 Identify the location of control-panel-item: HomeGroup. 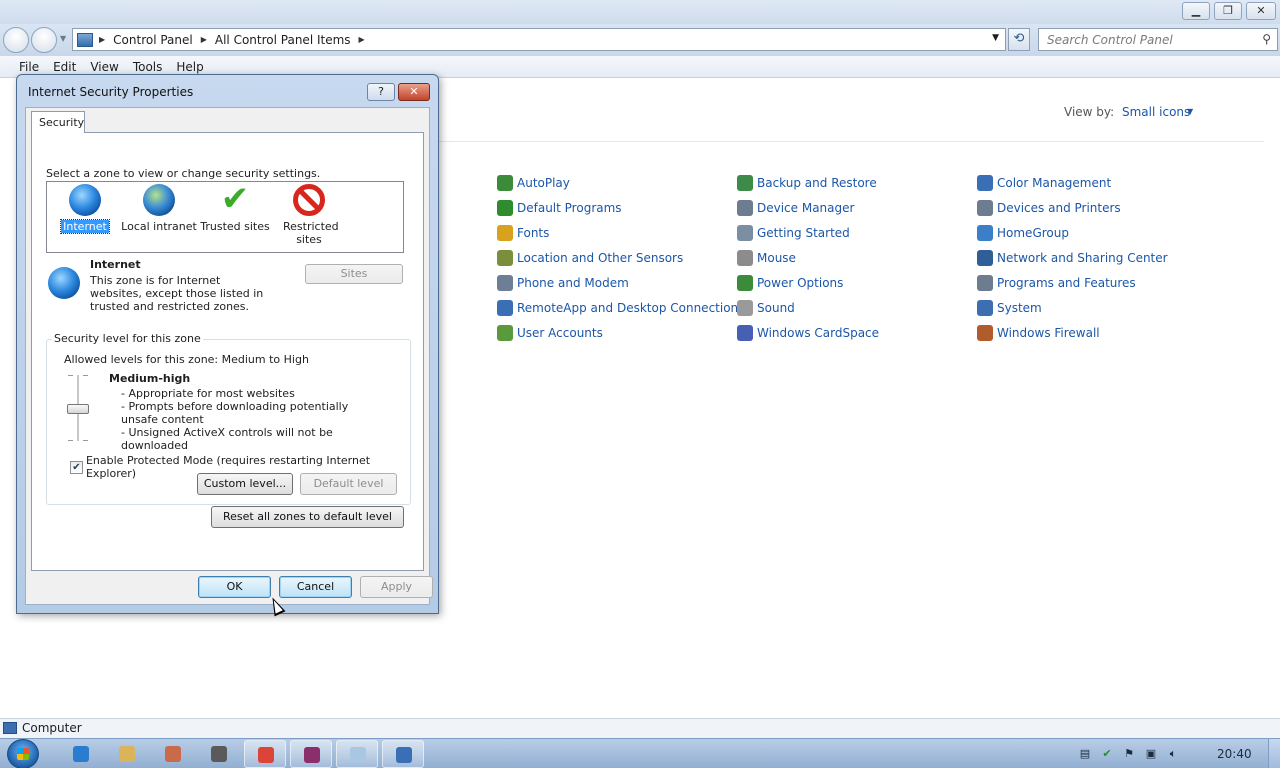
(1097, 232).